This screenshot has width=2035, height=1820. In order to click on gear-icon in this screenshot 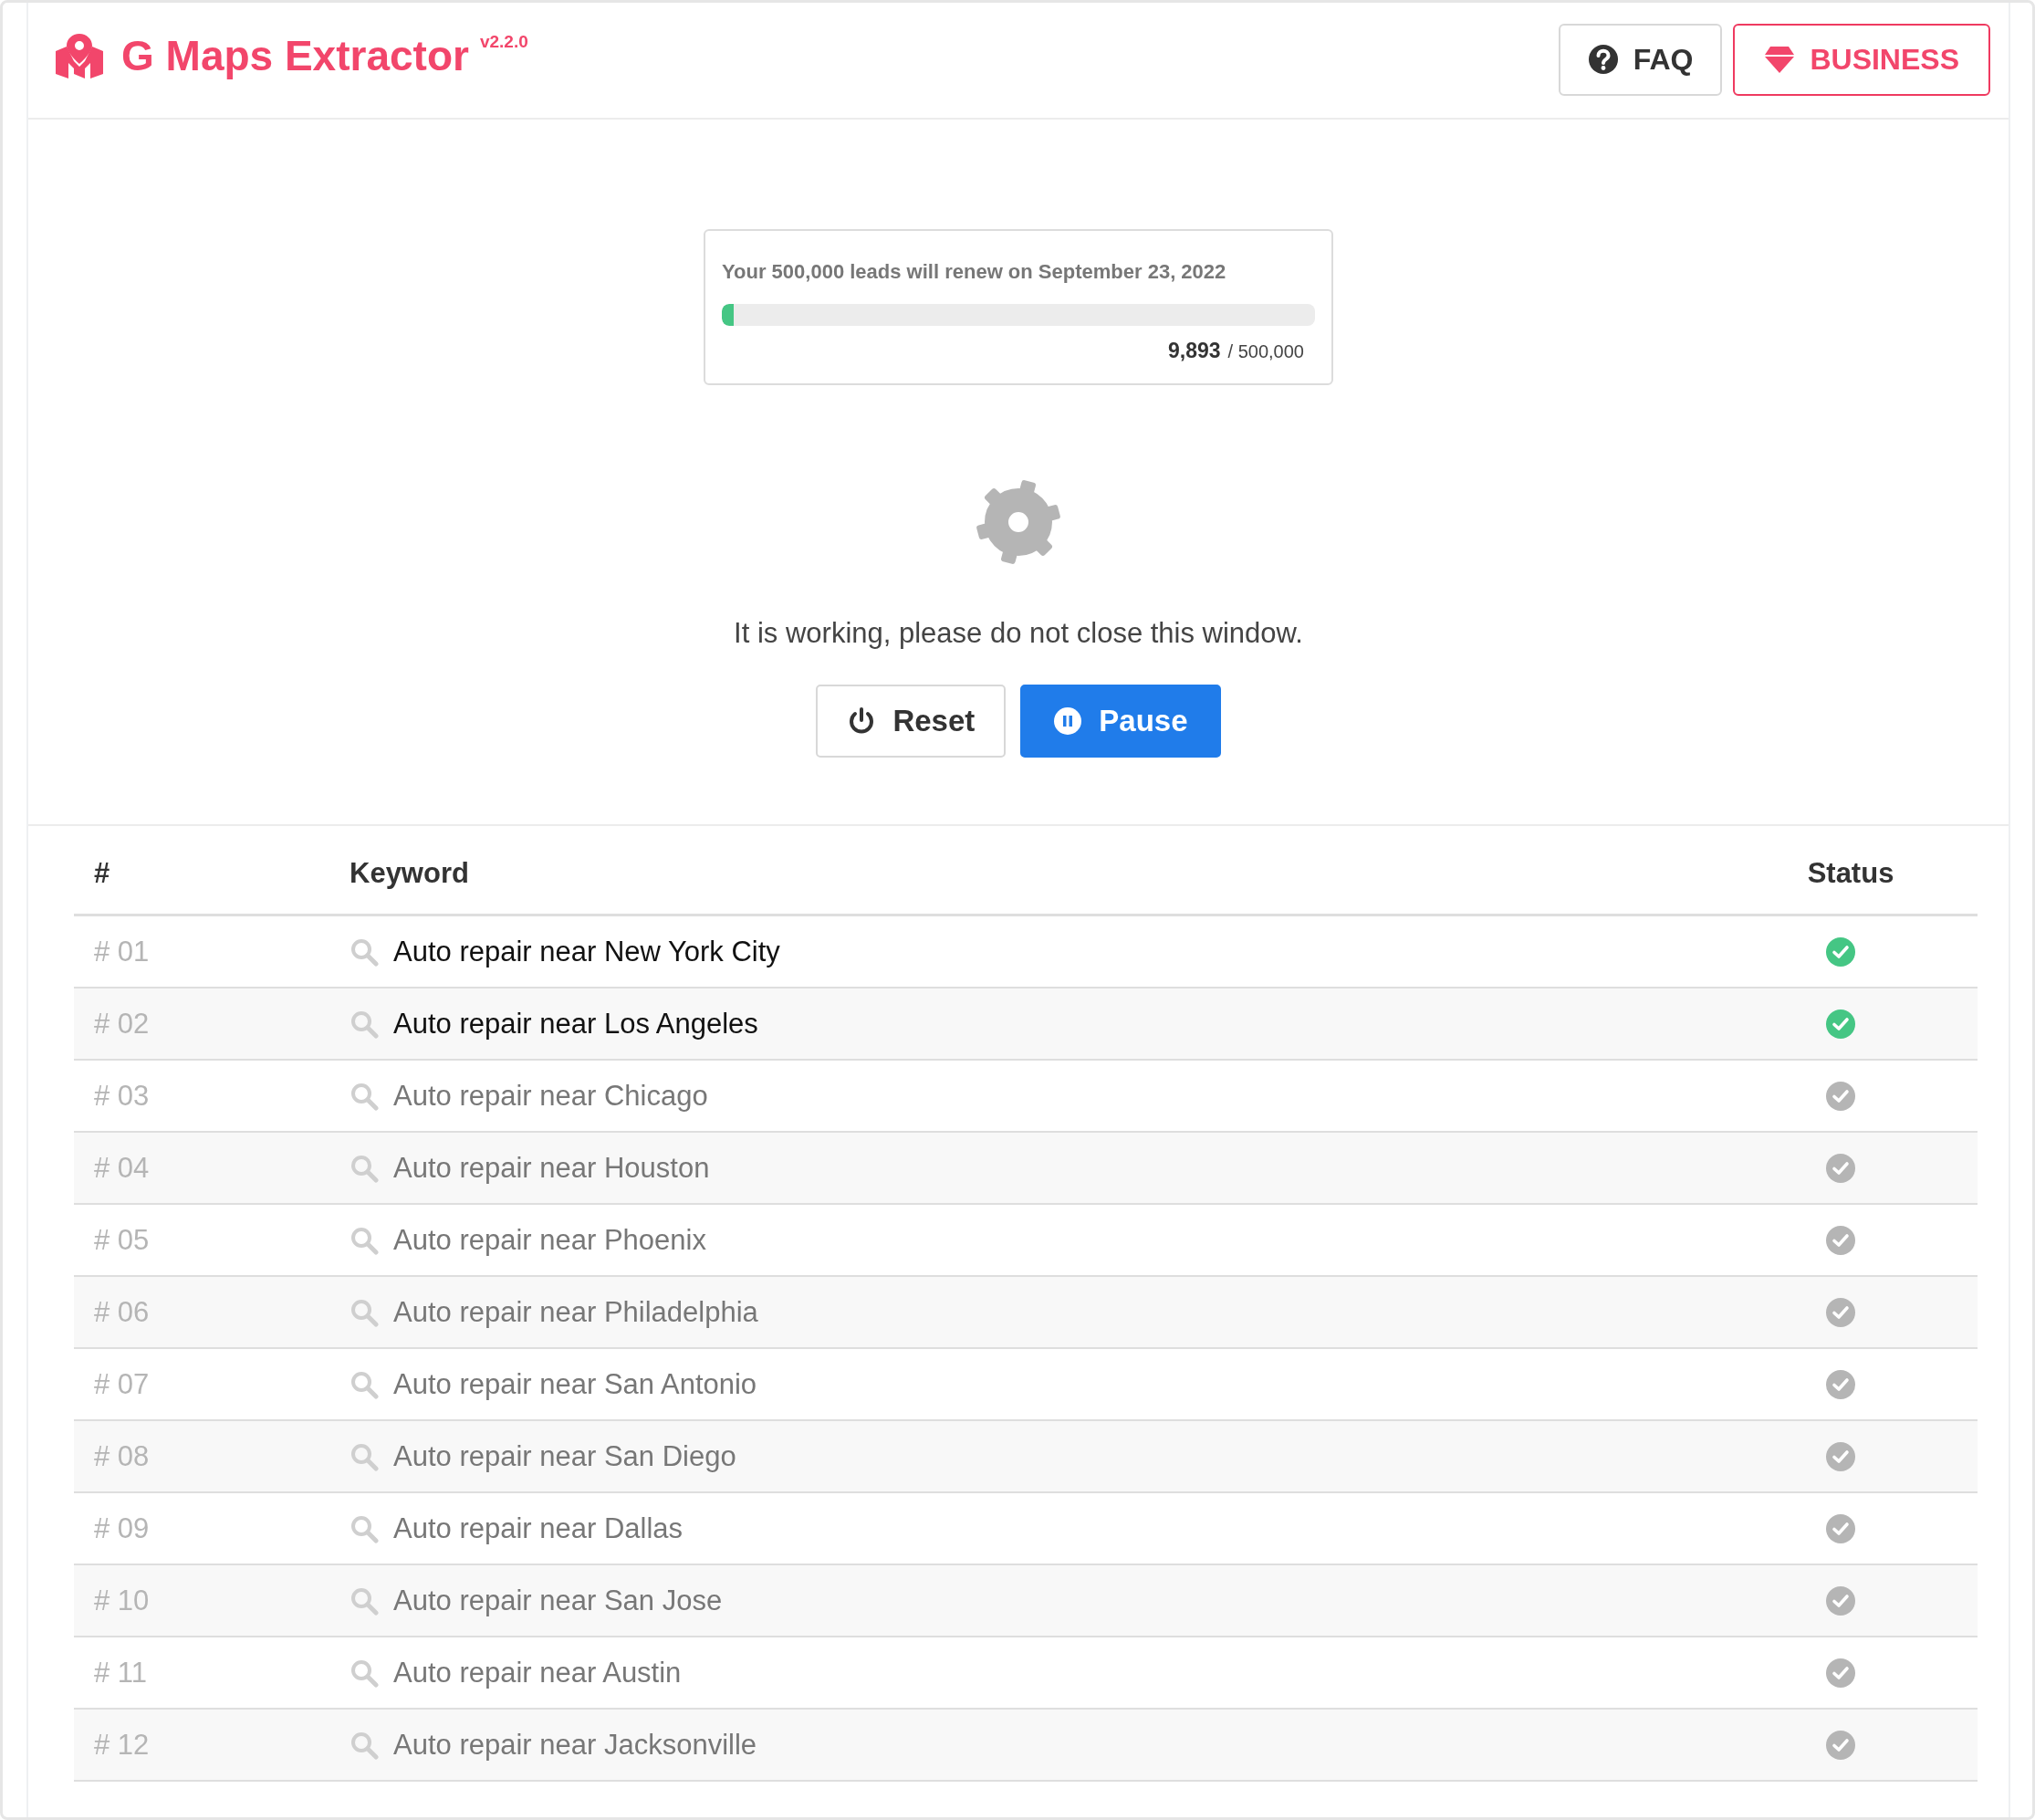, I will do `click(1018, 522)`.